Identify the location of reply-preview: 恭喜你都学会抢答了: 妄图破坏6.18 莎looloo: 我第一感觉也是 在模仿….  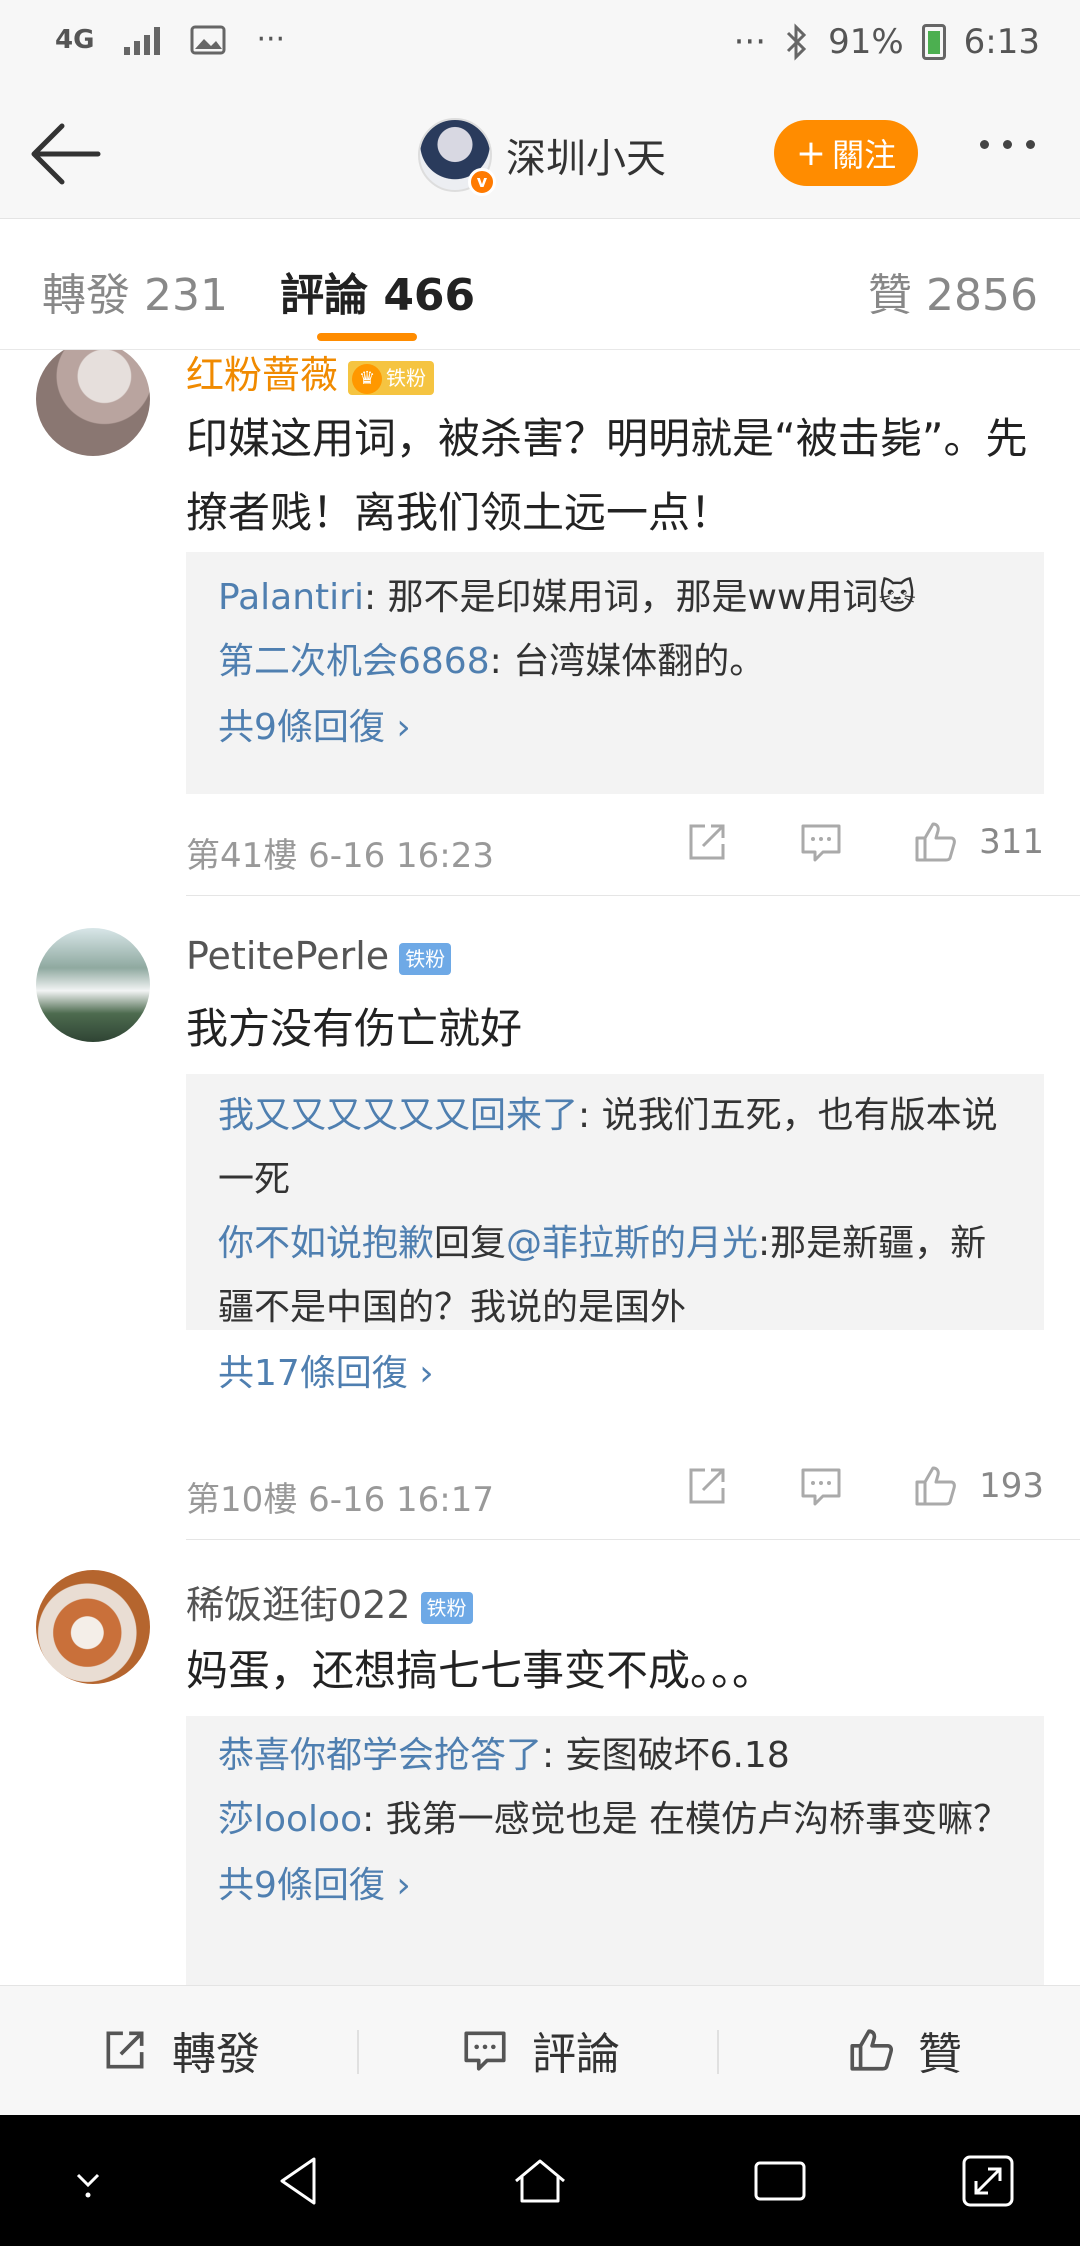
(615, 1850).